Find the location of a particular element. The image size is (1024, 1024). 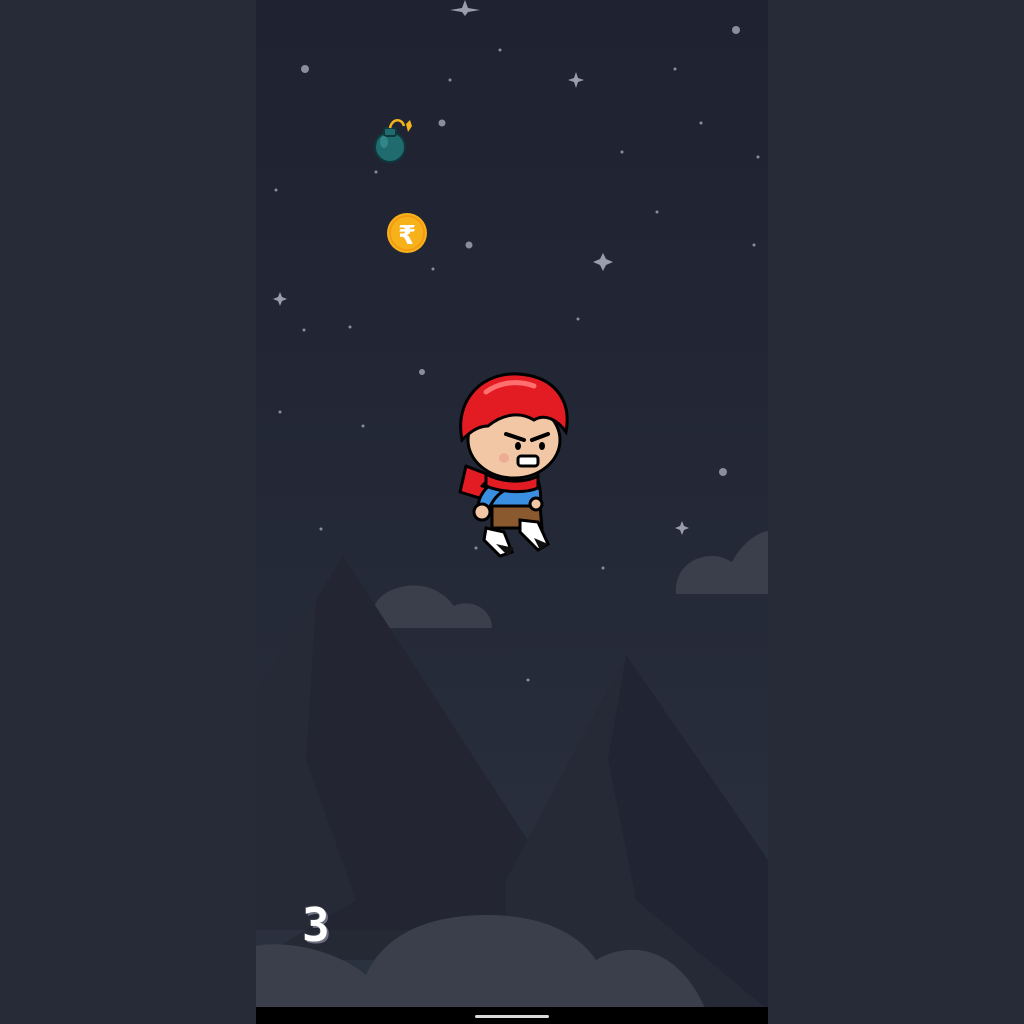

home-indicator is located at coordinates (512, 1016).